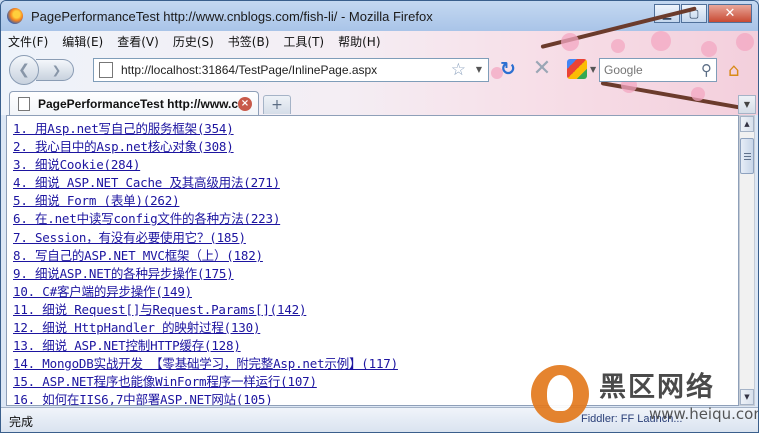  What do you see at coordinates (508, 69) in the screenshot?
I see `reload-icon: ↻` at bounding box center [508, 69].